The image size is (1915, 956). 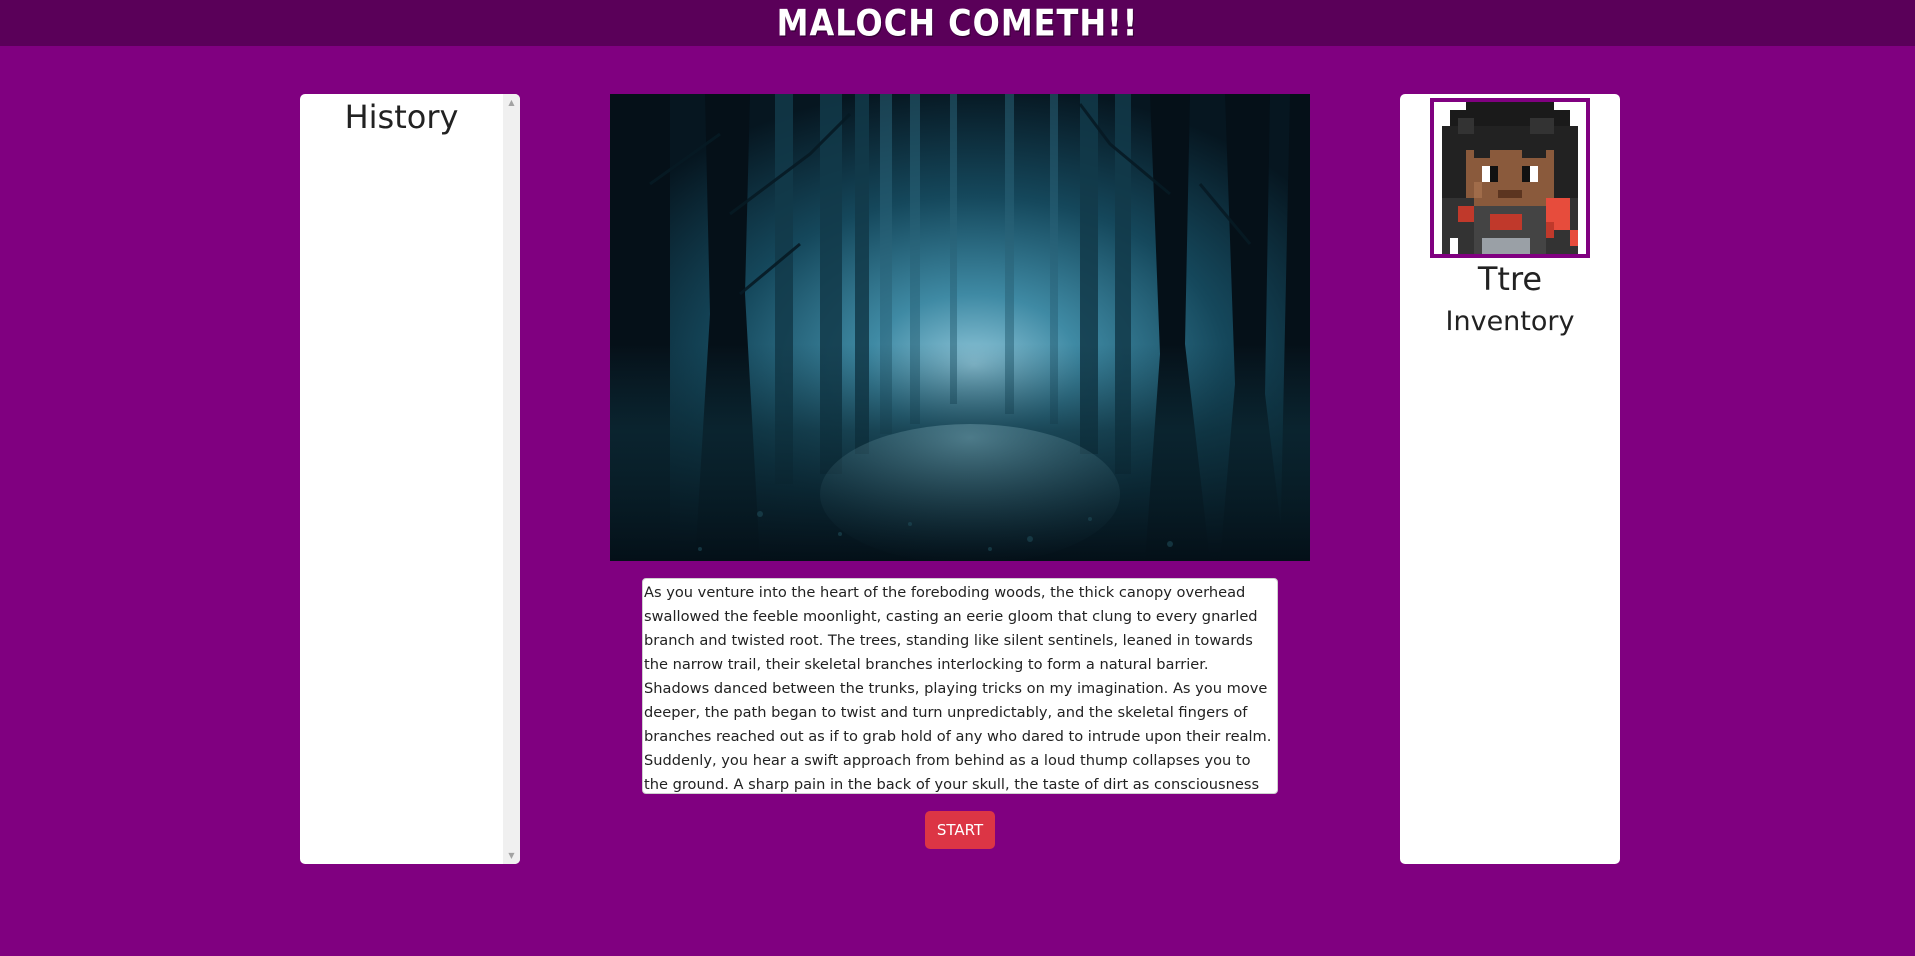 I want to click on header-bar: MALOCH COMETH!!, so click(x=957, y=23).